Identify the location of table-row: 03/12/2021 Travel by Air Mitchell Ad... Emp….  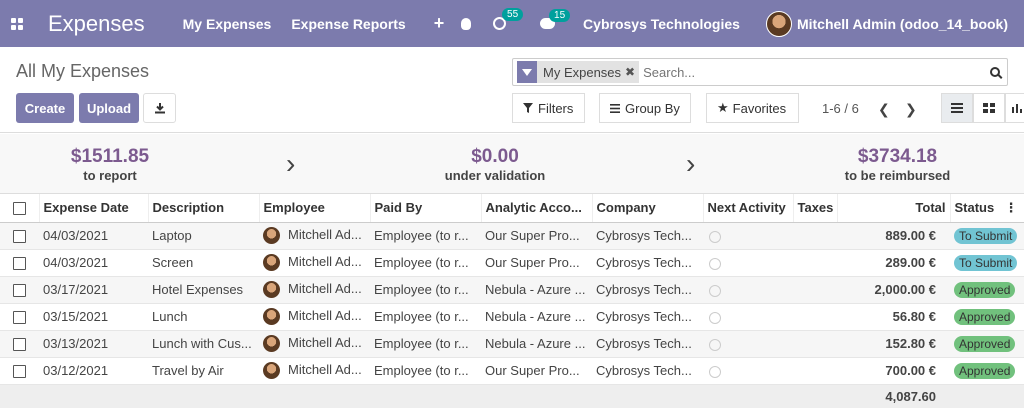
(512, 371).